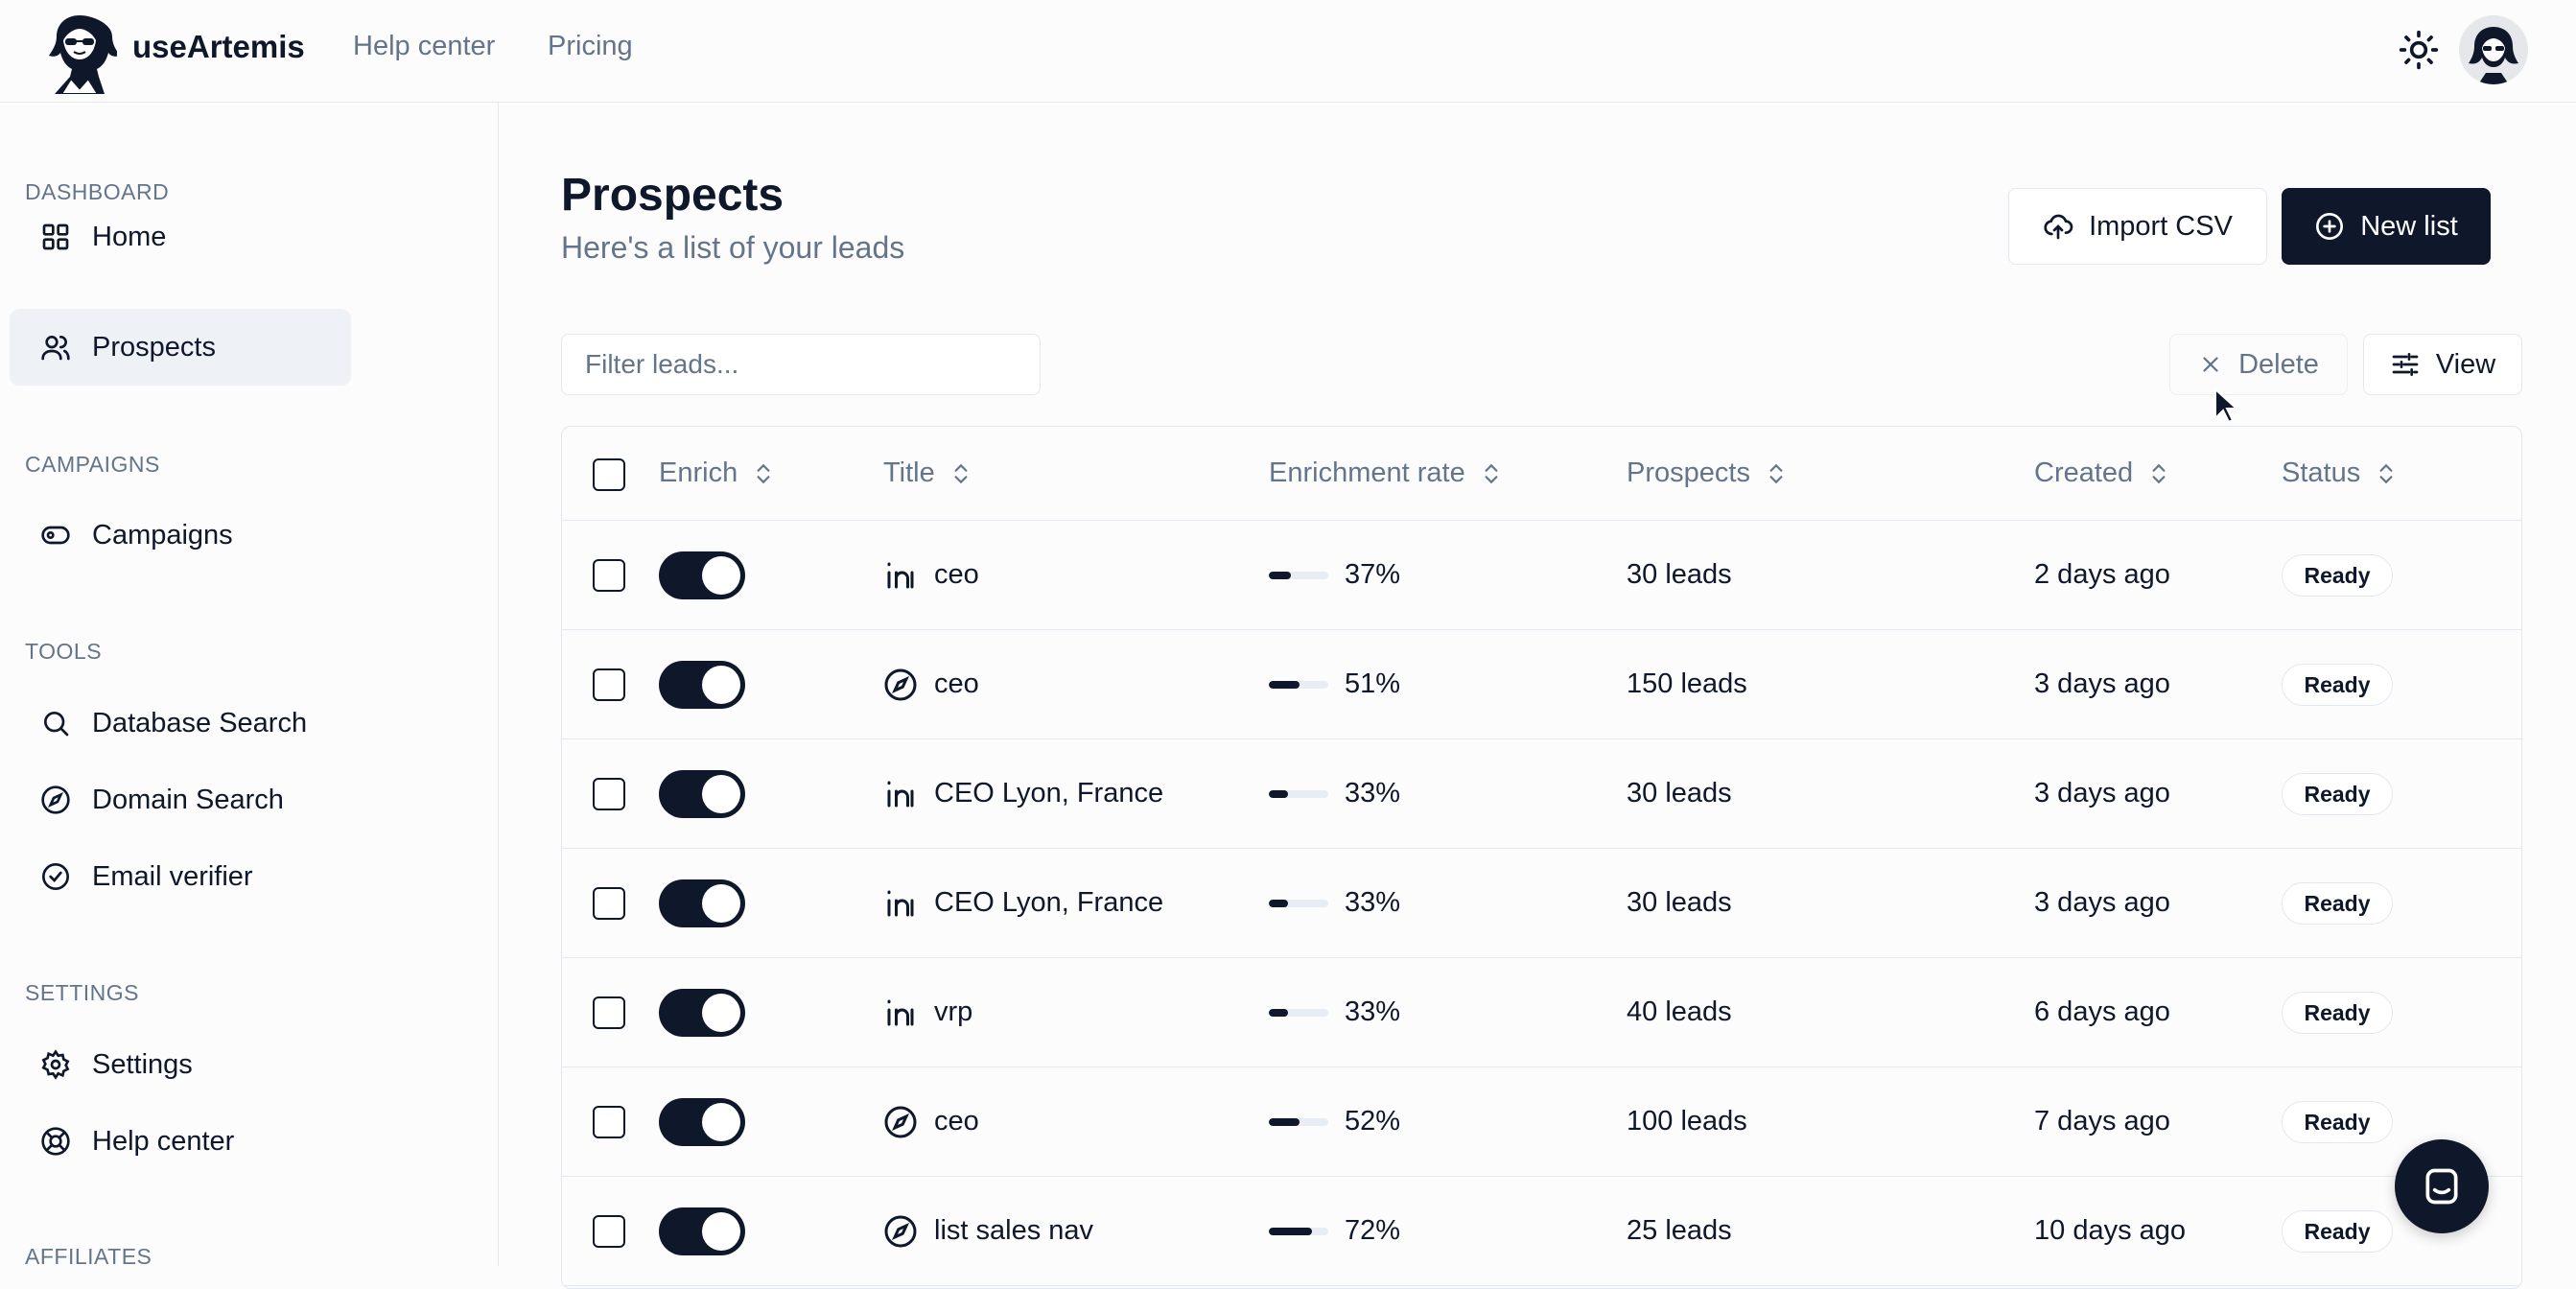 This screenshot has height=1289, width=2576. I want to click on delete-button: Delete, so click(2258, 364).